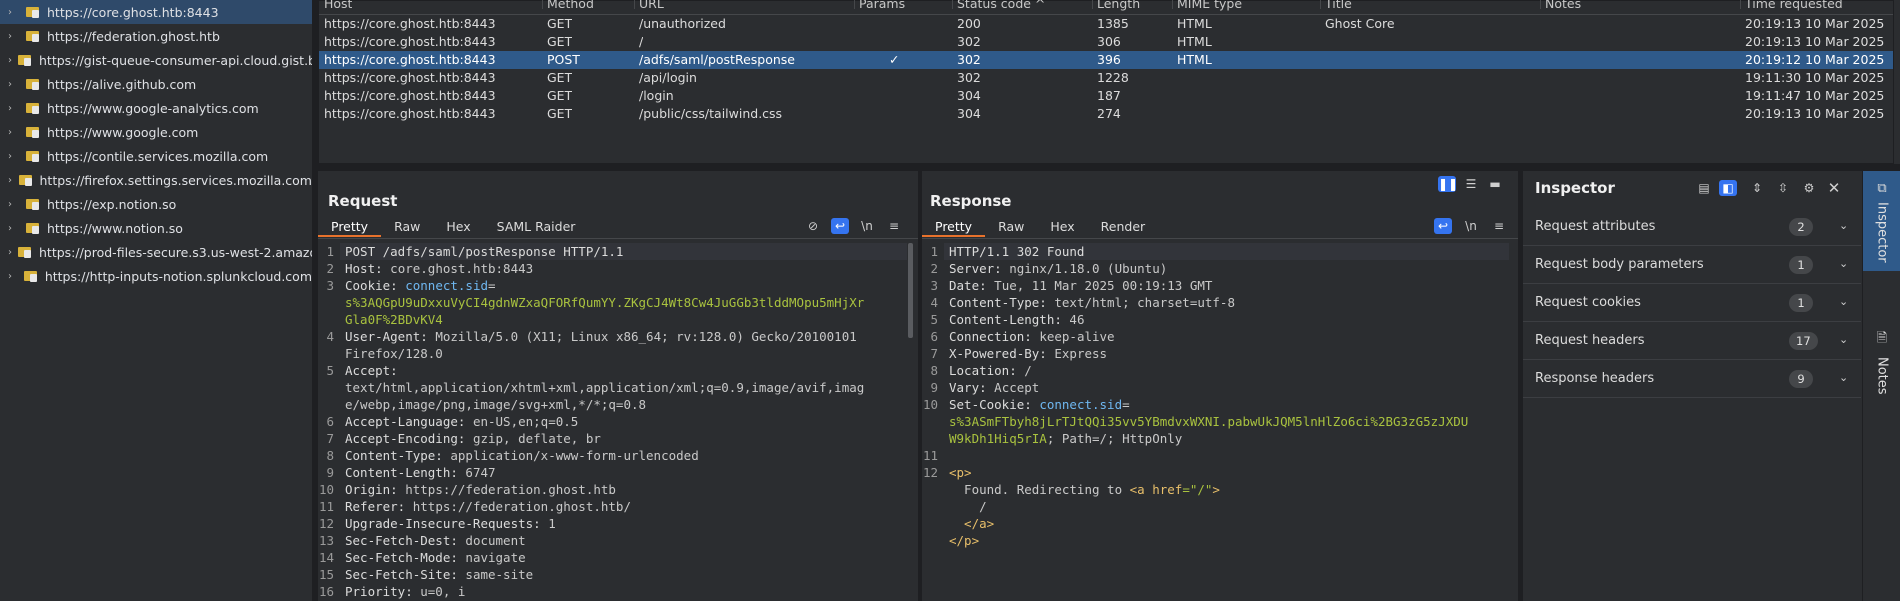 This screenshot has width=1900, height=601. I want to click on site-tree-item: › https://www.notion.so, so click(156, 228).